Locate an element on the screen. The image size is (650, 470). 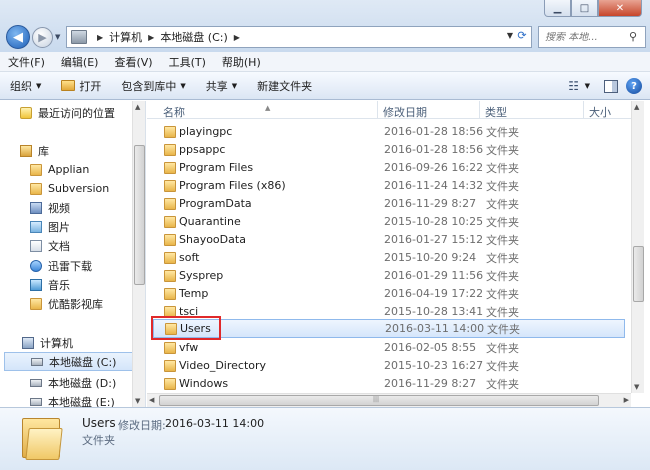
command-bar: 组织 ▼ 打开 包含到库中 ▼ 共享 ▼ 新建文件夹 ☷ ▼ ? is located at coordinates (325, 86).